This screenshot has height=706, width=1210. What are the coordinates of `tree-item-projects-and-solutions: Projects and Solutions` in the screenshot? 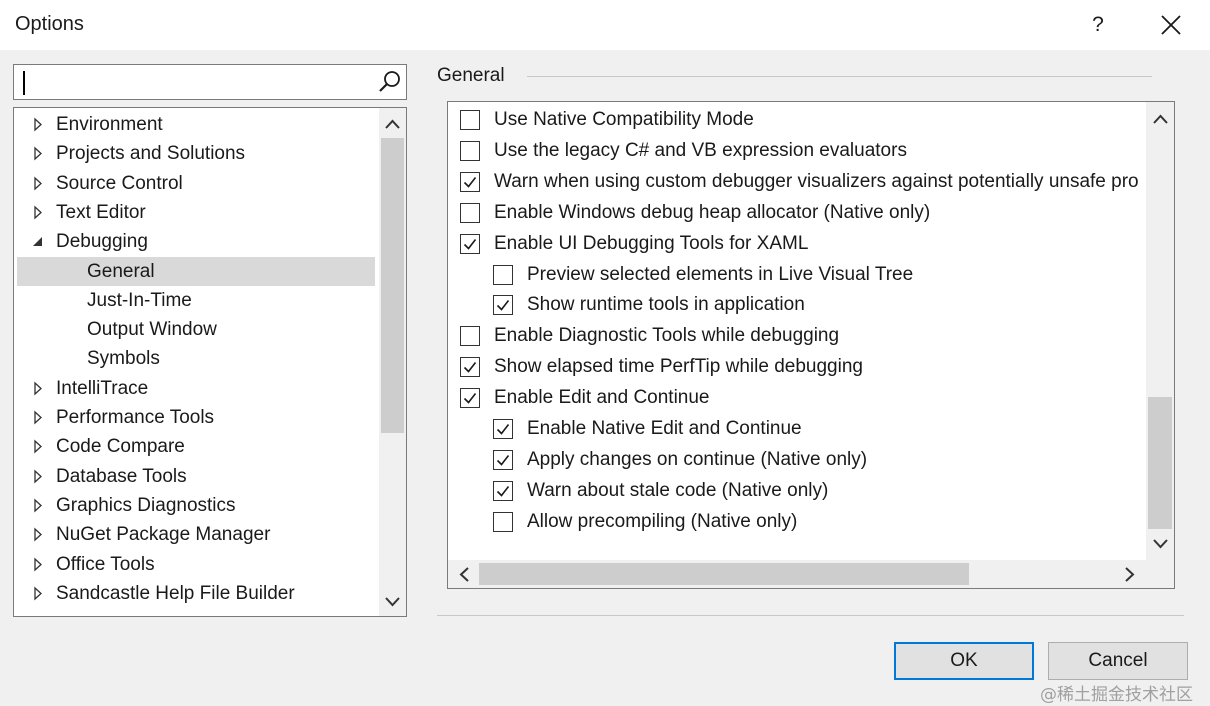 It's located at (196, 153).